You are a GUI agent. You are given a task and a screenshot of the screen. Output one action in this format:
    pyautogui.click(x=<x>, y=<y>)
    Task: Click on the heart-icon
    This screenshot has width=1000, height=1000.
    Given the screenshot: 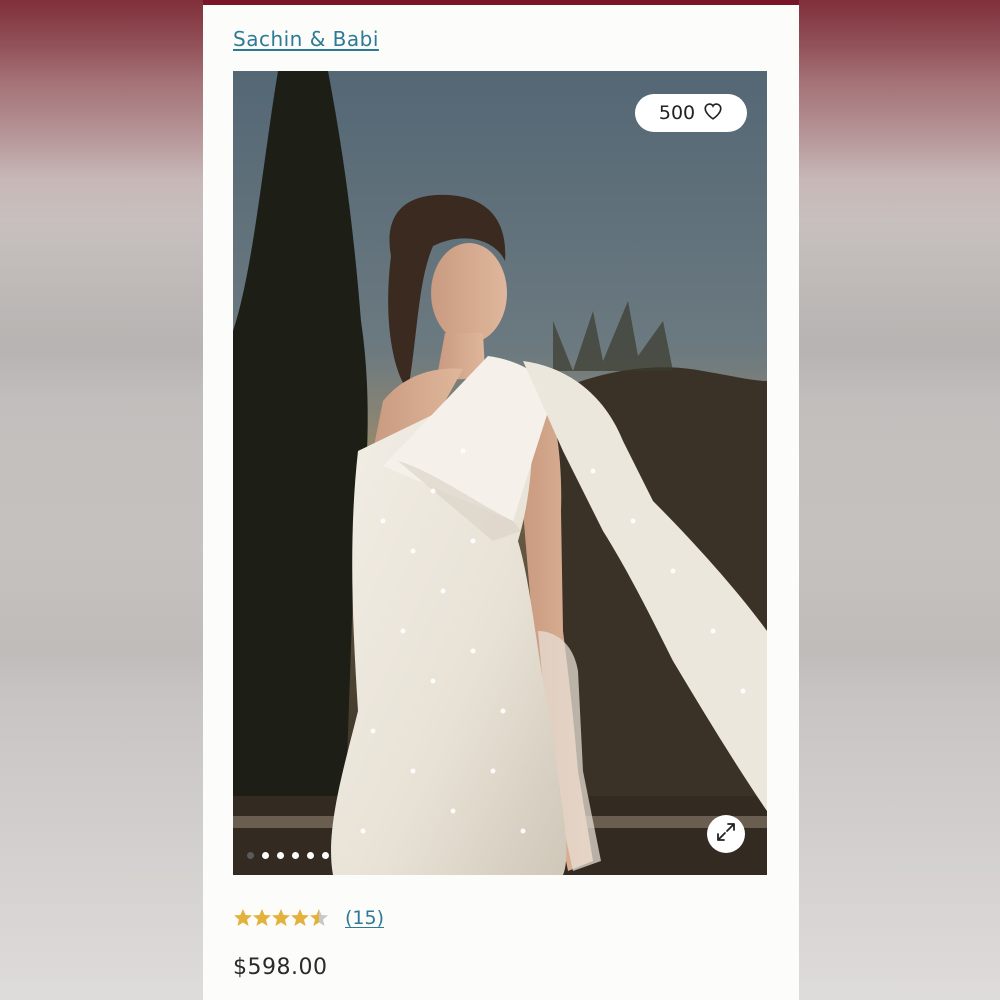 What is the action you would take?
    pyautogui.click(x=713, y=113)
    